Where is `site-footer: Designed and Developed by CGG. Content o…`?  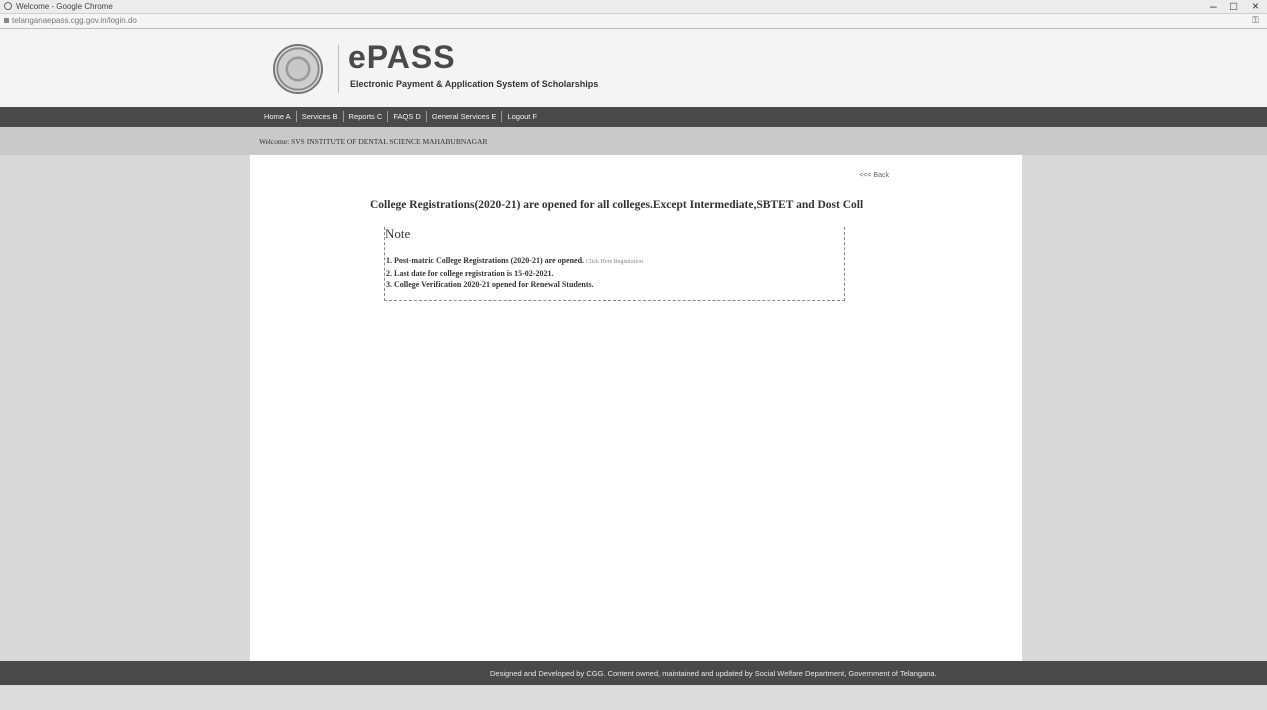 site-footer: Designed and Developed by CGG. Content o… is located at coordinates (633, 673).